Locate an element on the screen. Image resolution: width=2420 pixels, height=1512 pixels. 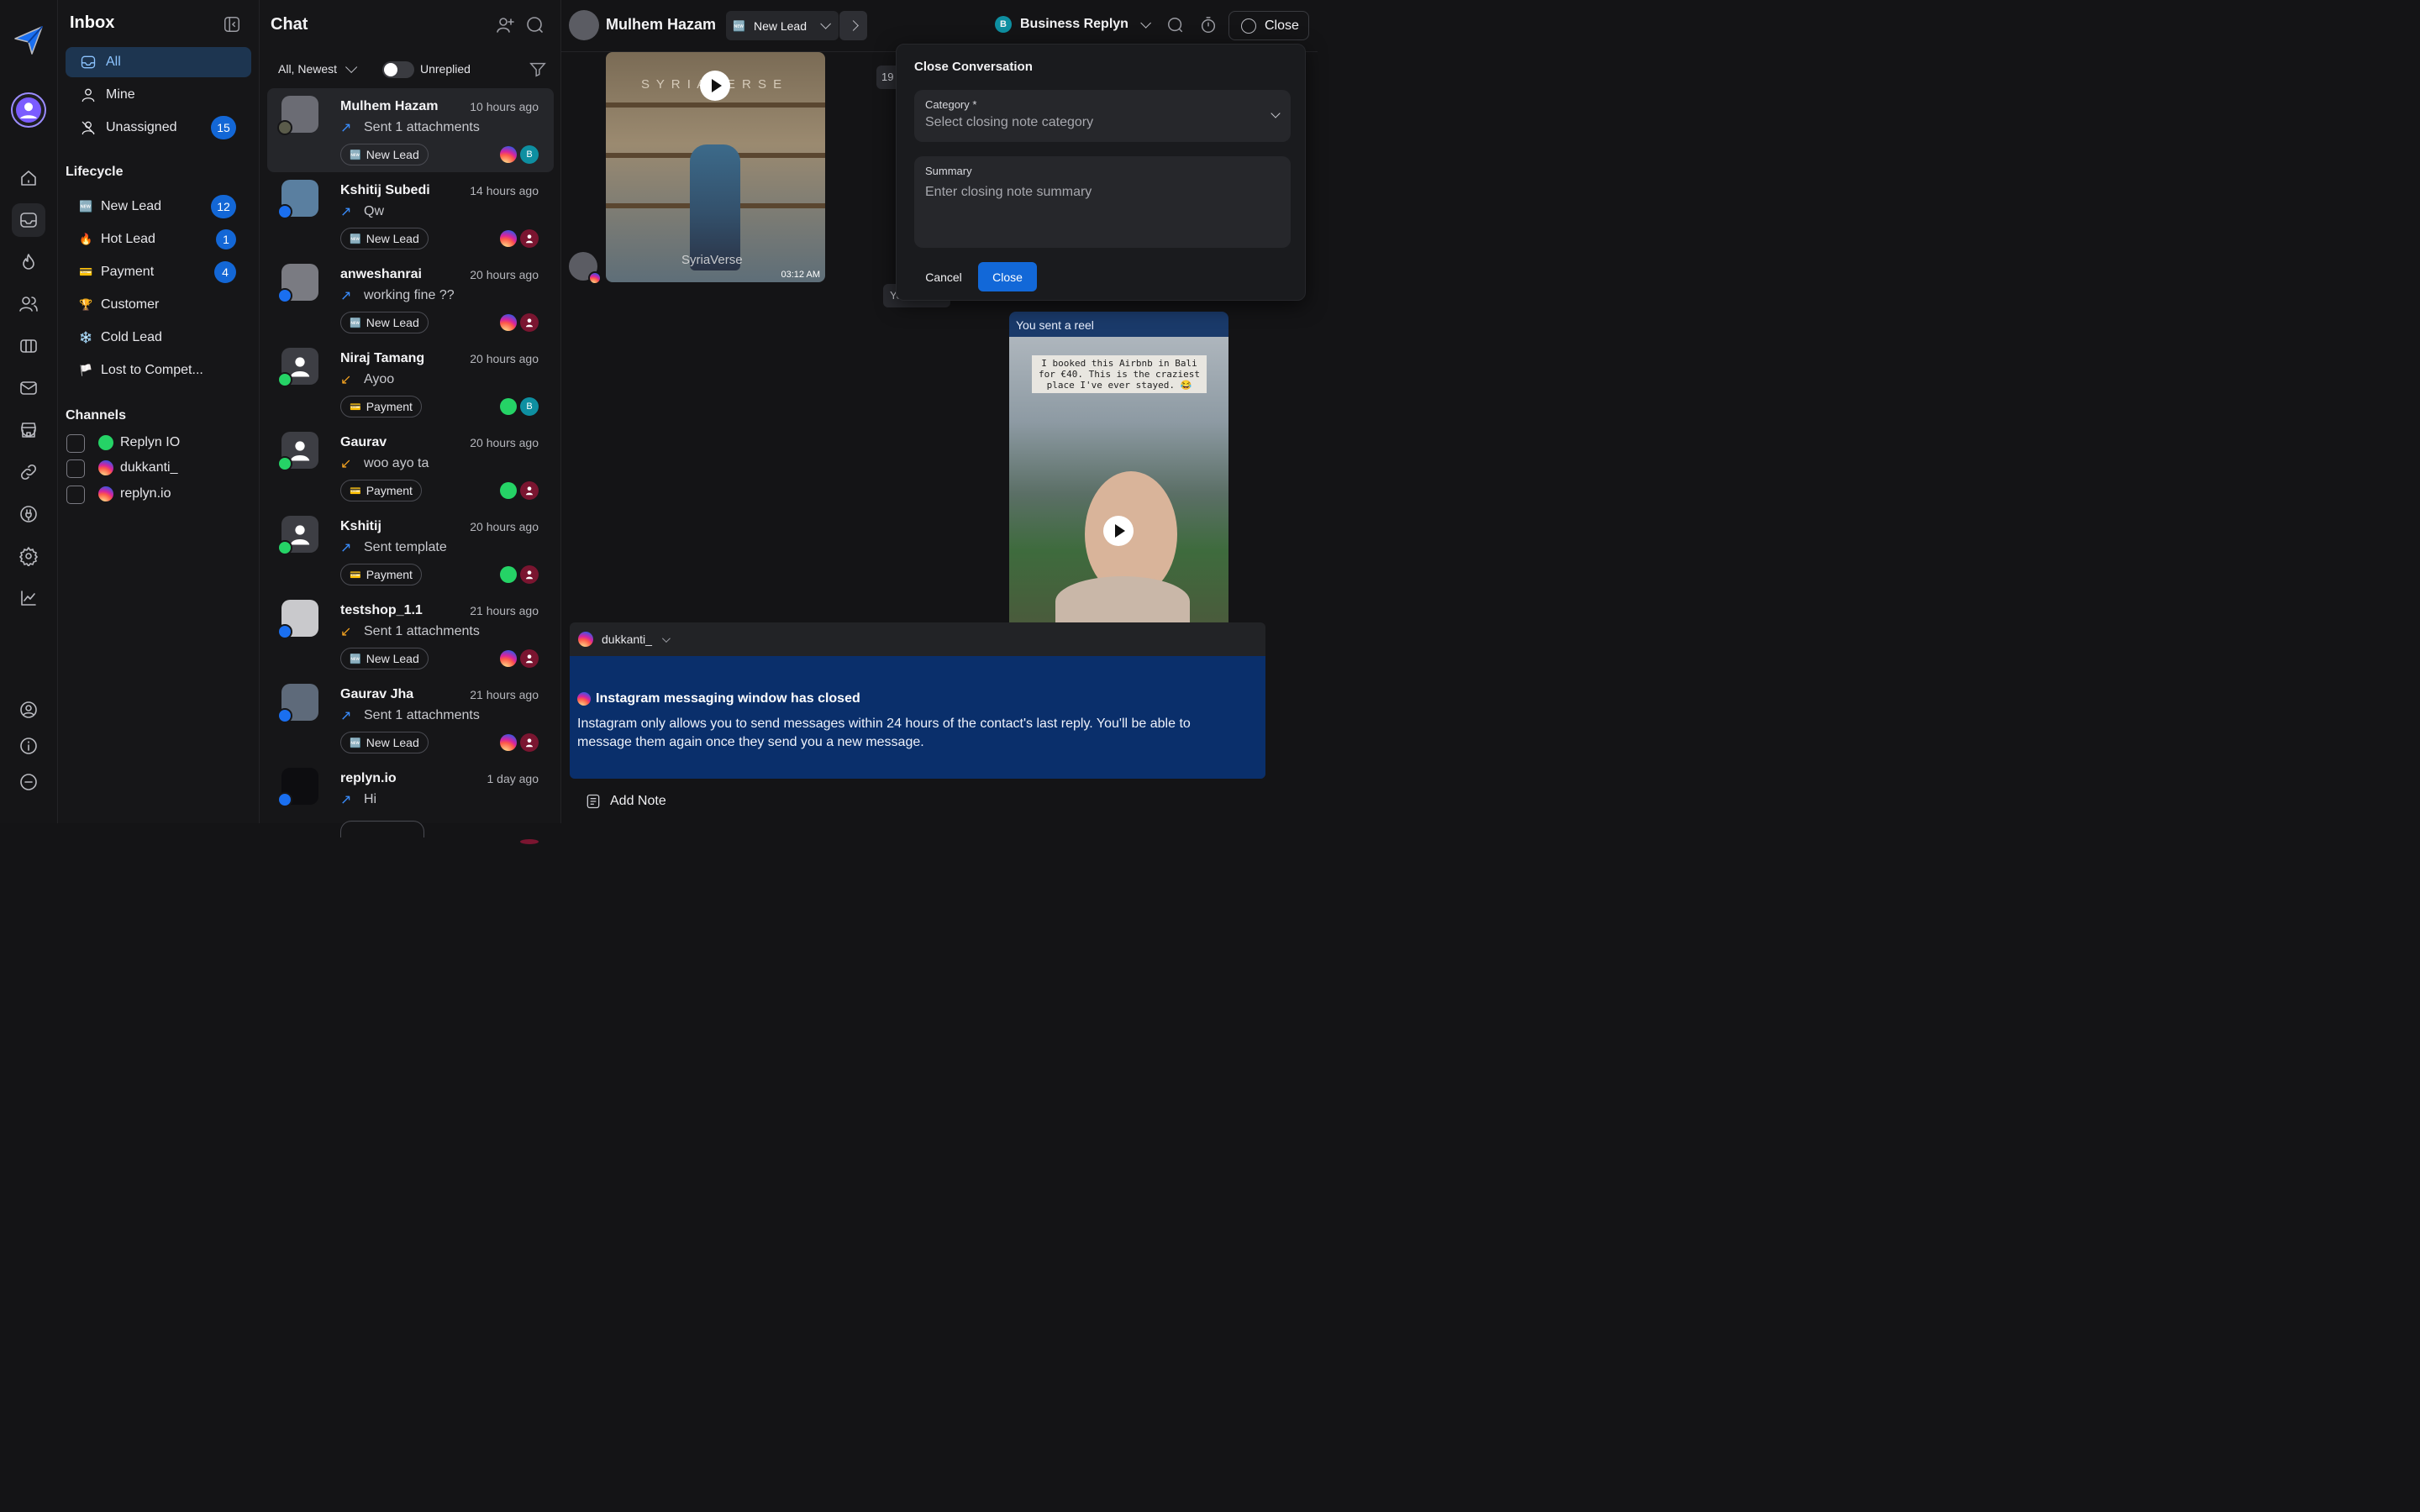
nav-mine: Mine is located at coordinates (158, 95).